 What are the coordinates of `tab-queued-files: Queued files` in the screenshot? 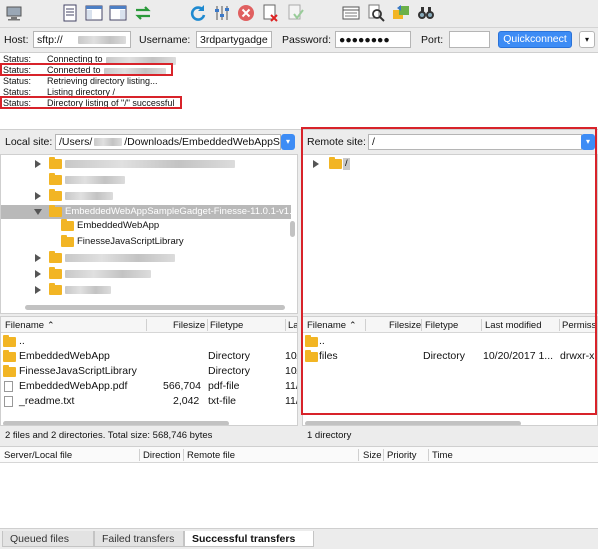 It's located at (48, 539).